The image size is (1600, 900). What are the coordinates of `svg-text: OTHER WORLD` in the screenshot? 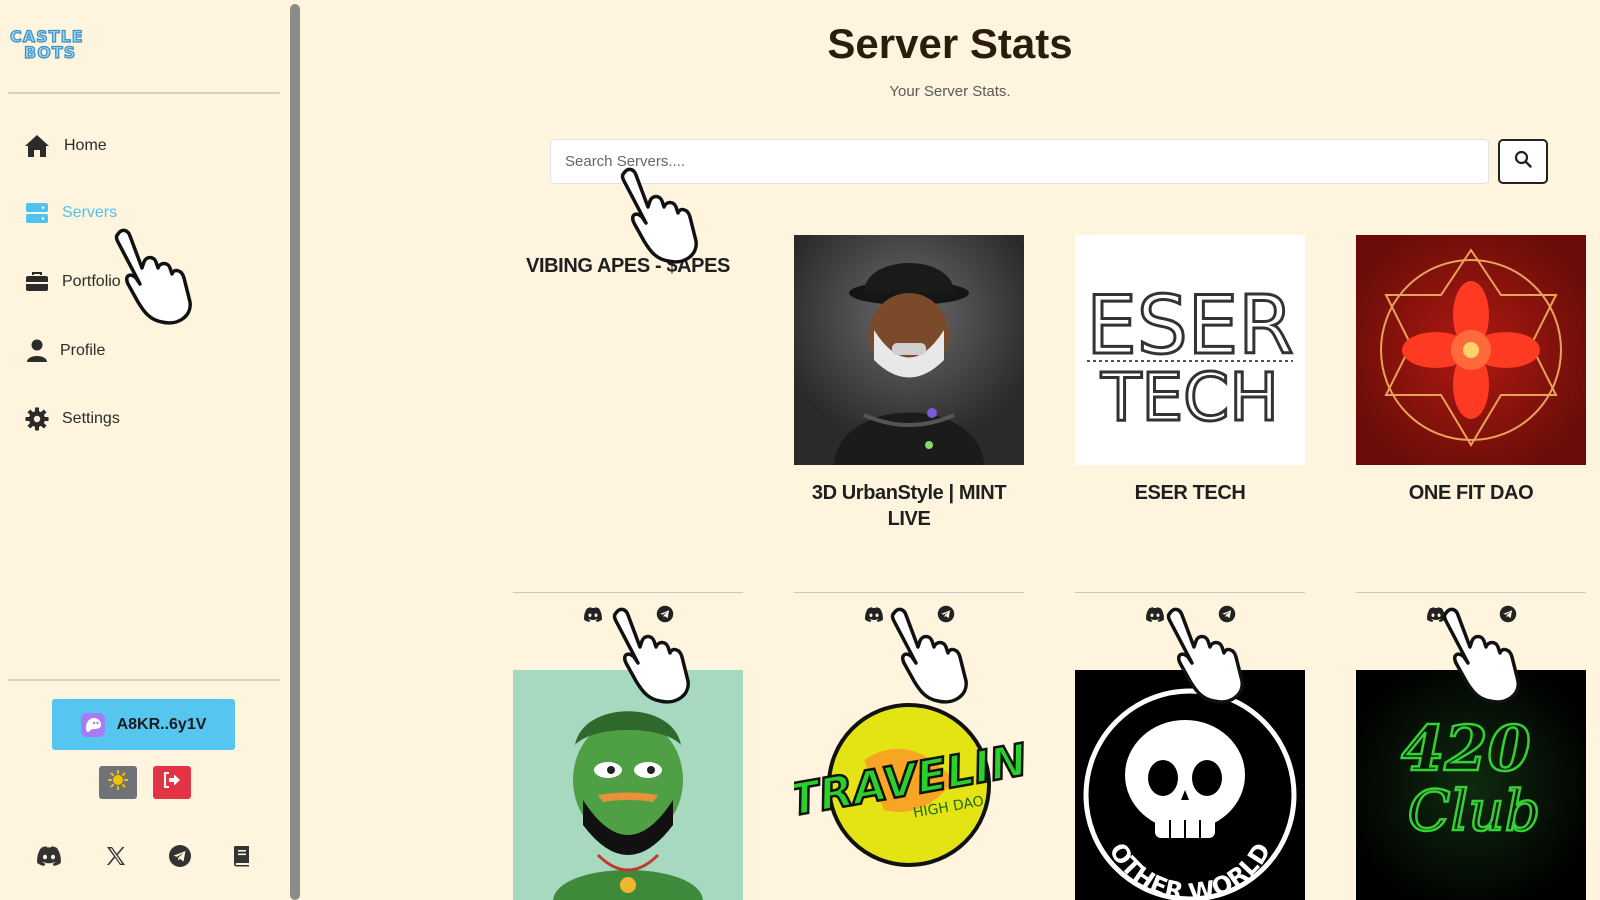 It's located at (1190, 869).